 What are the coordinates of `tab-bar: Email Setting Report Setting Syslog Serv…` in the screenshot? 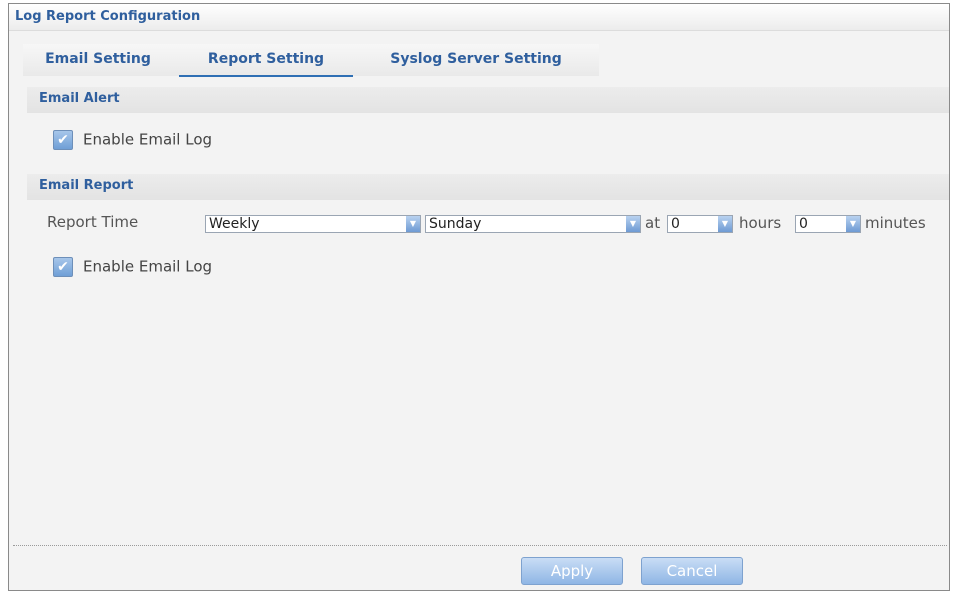 It's located at (311, 60).